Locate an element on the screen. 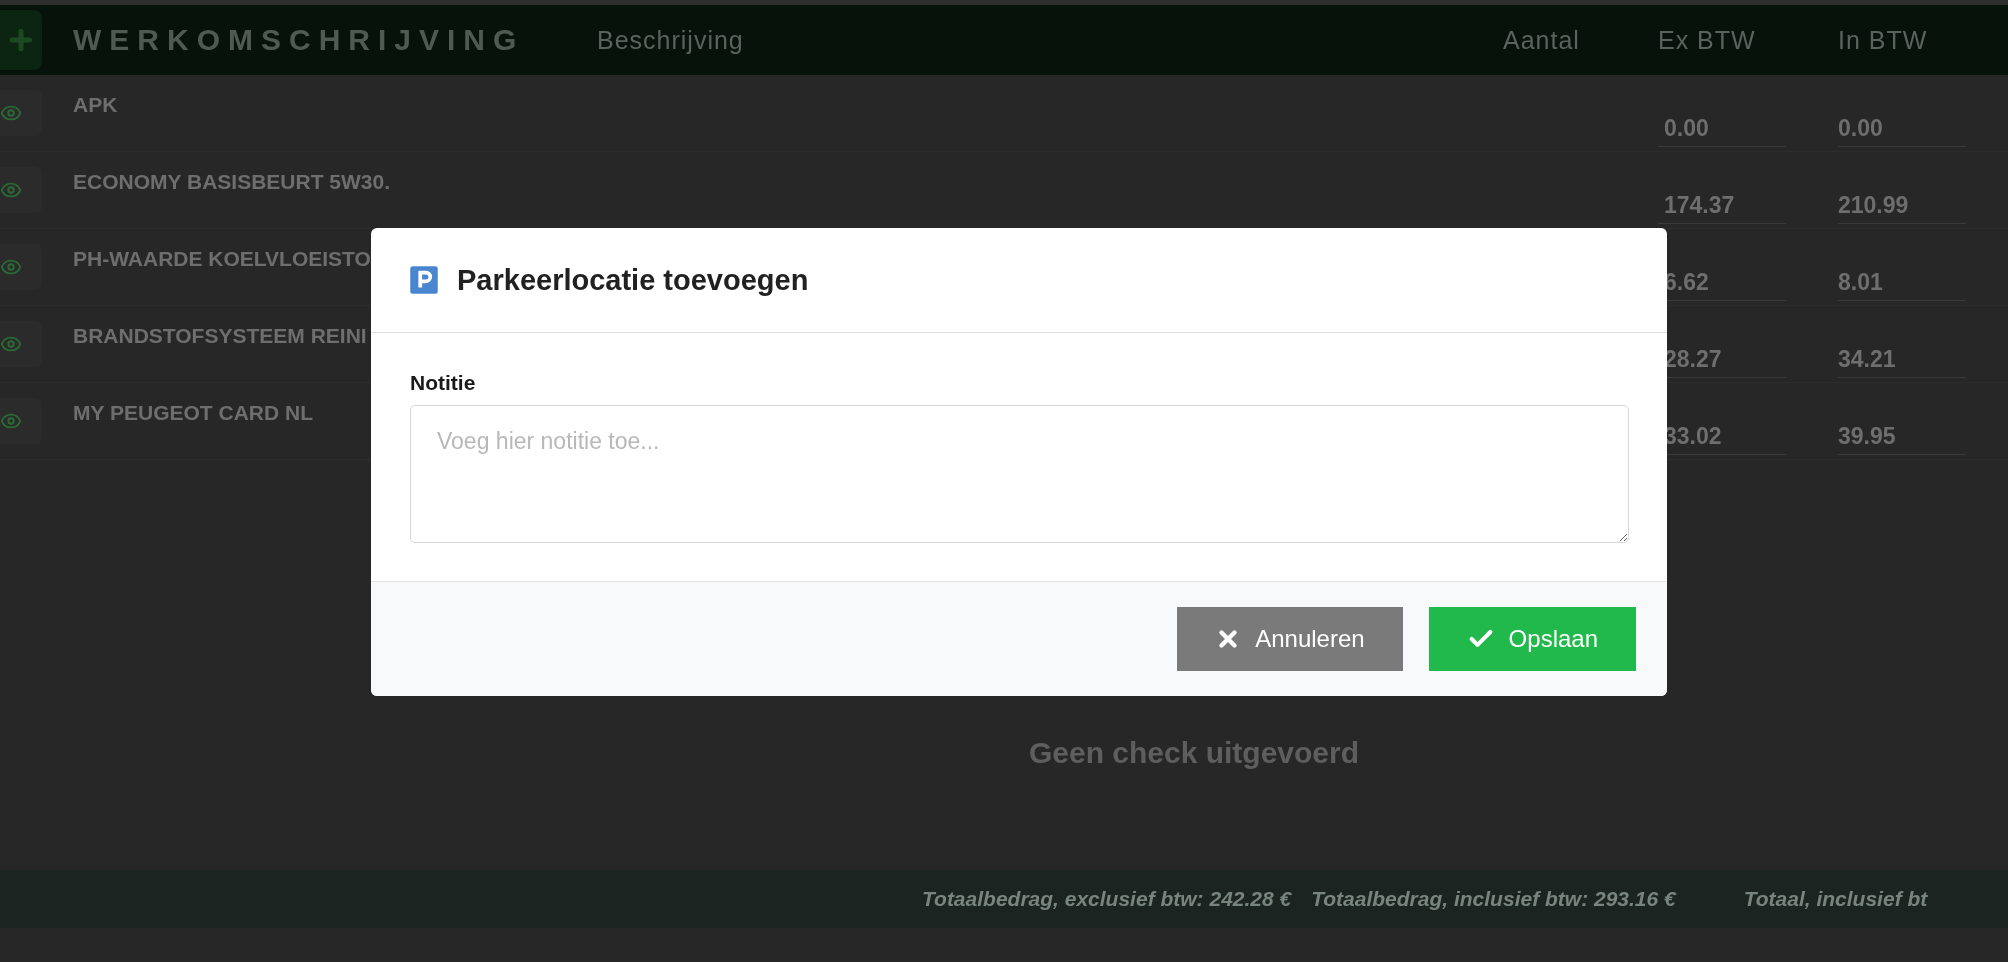 The image size is (2008, 962). field-label: Notitie is located at coordinates (443, 383).